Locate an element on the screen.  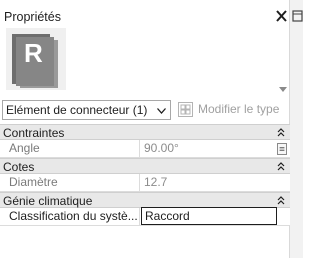
property-name: Diamètre is located at coordinates (70, 182).